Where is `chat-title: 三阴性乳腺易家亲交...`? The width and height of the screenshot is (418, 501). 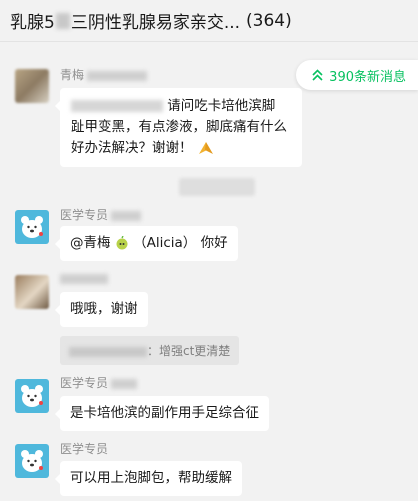
chat-title: 三阴性乳腺易家亲交... is located at coordinates (155, 23).